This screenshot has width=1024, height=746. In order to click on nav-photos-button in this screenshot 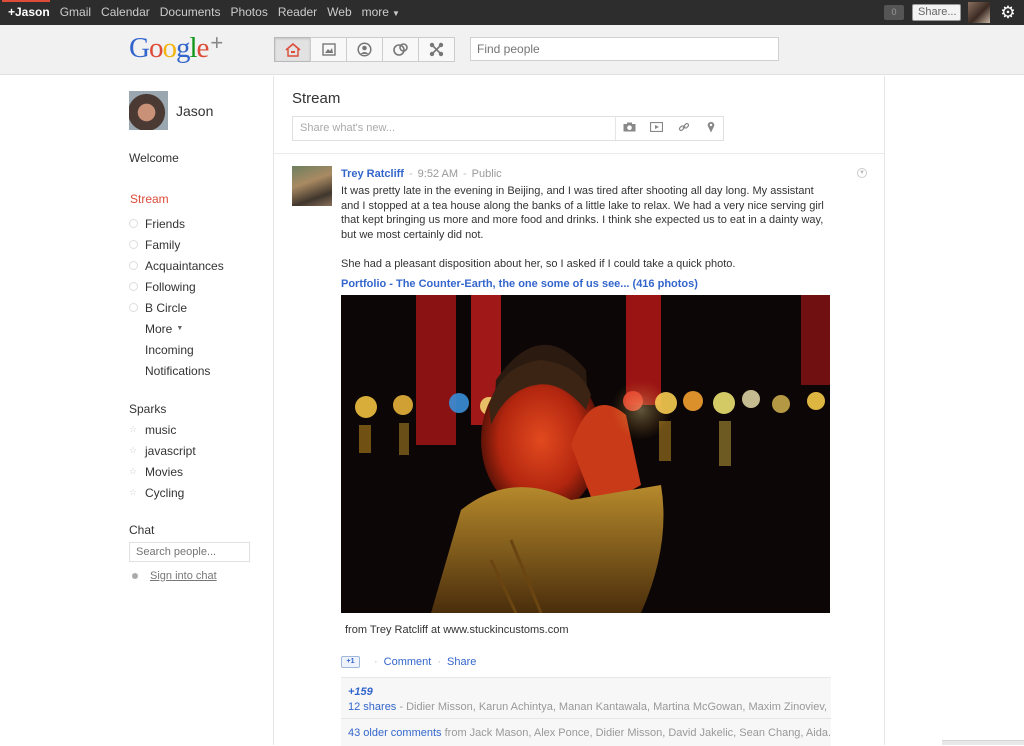, I will do `click(328, 49)`.